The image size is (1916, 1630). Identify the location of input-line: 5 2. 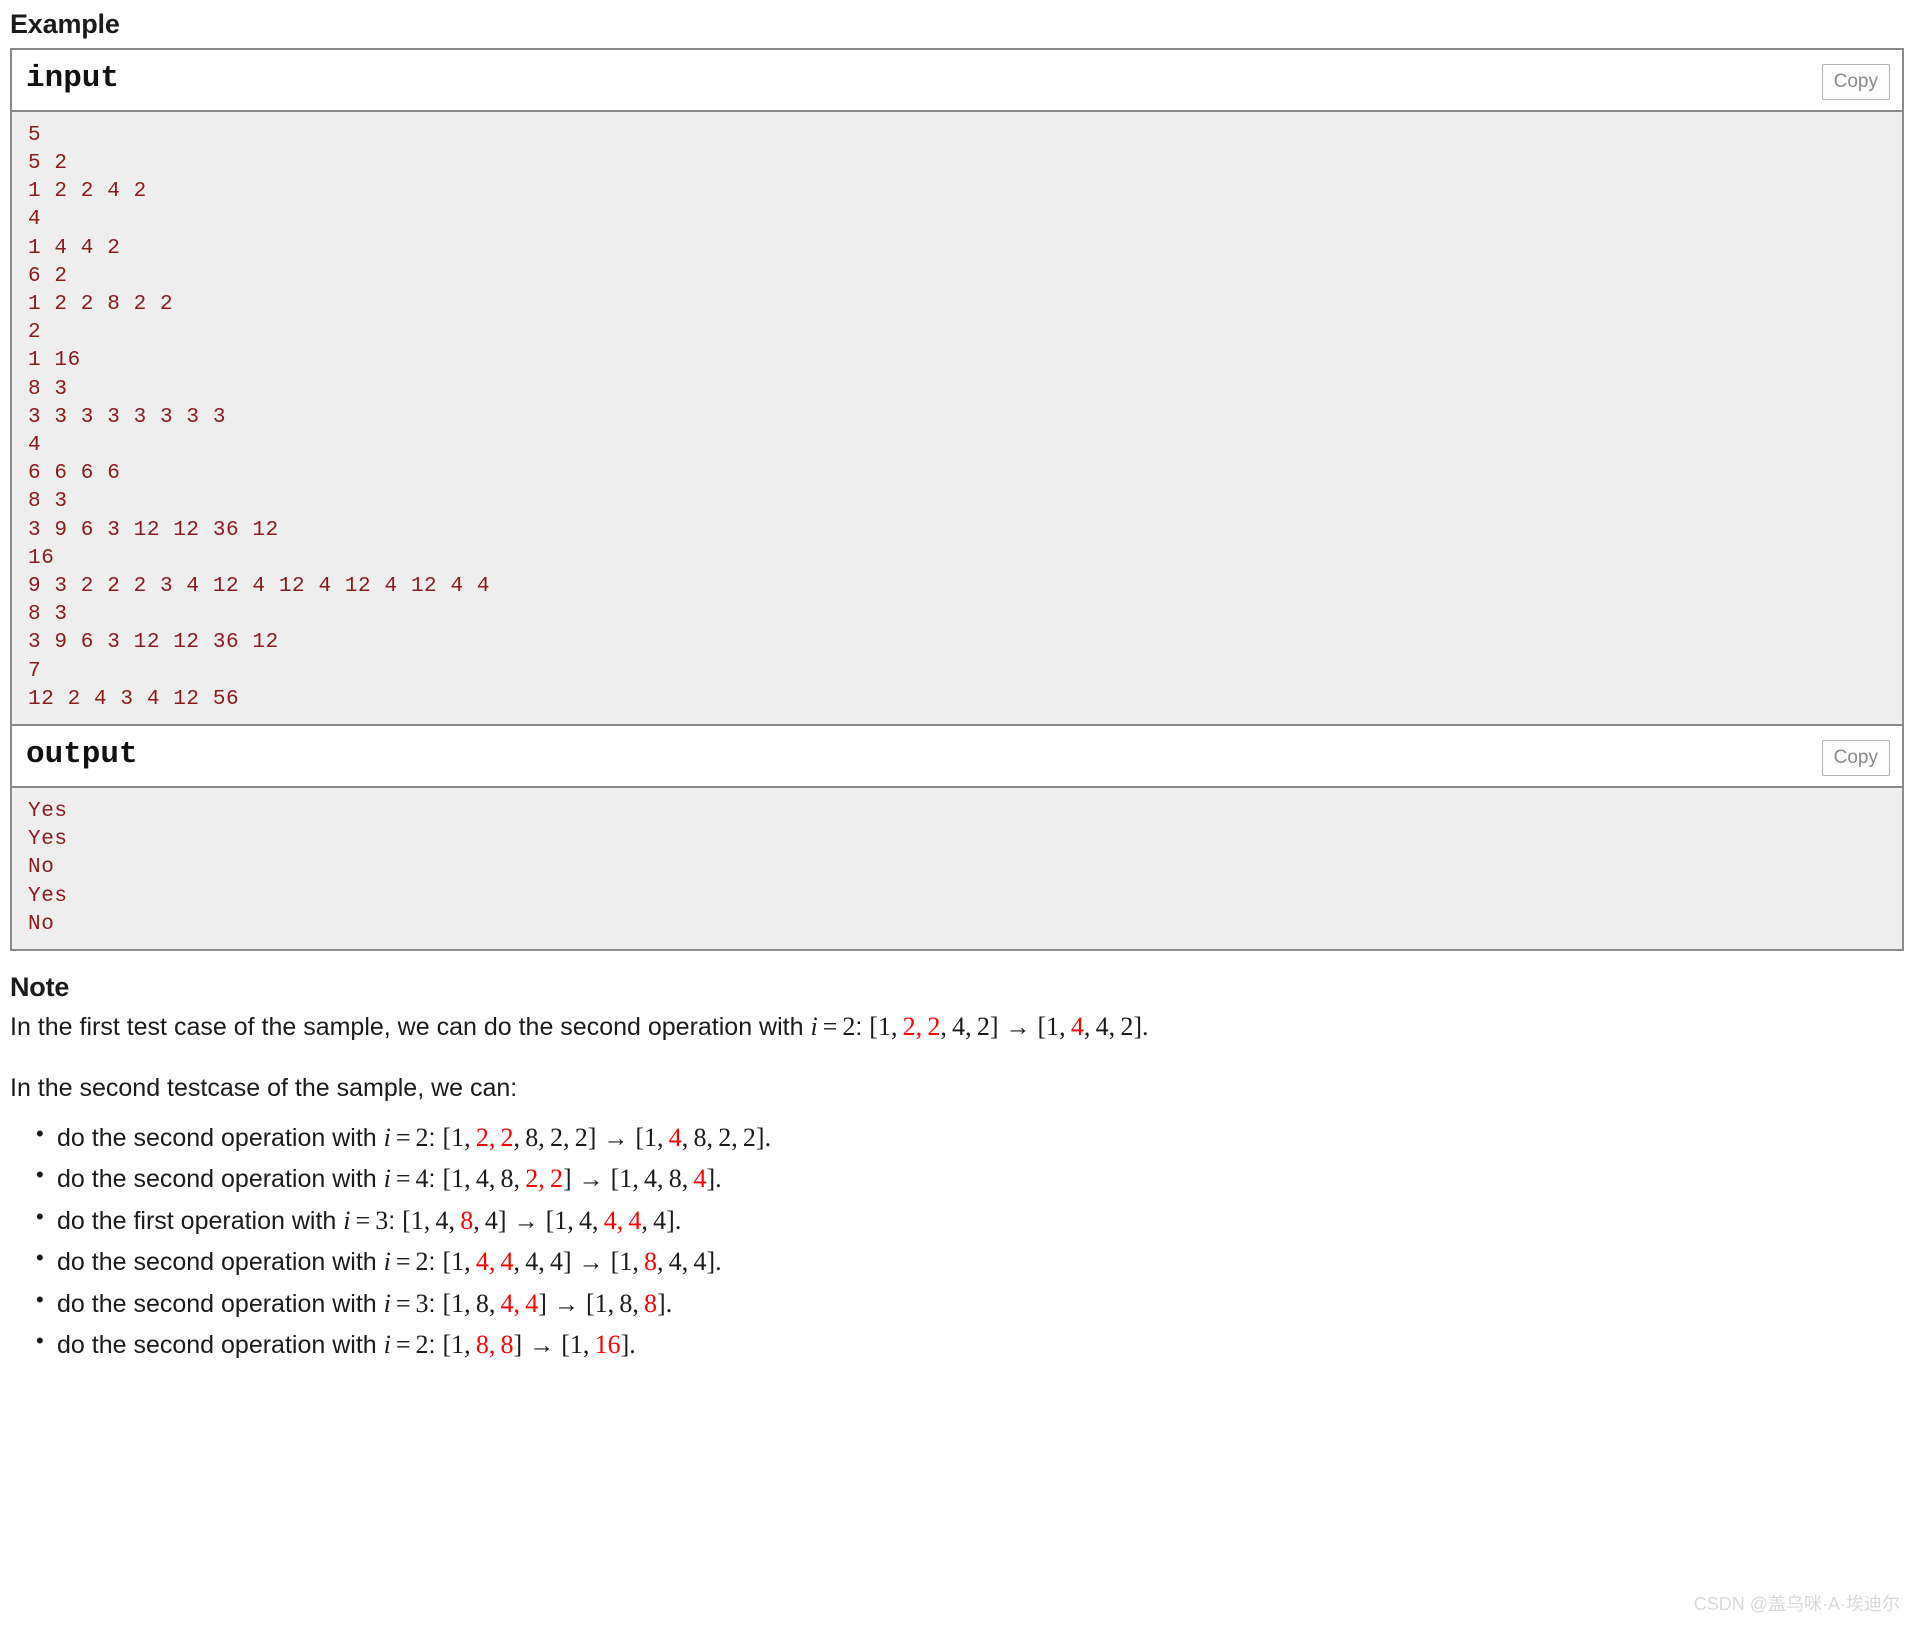
(48, 163).